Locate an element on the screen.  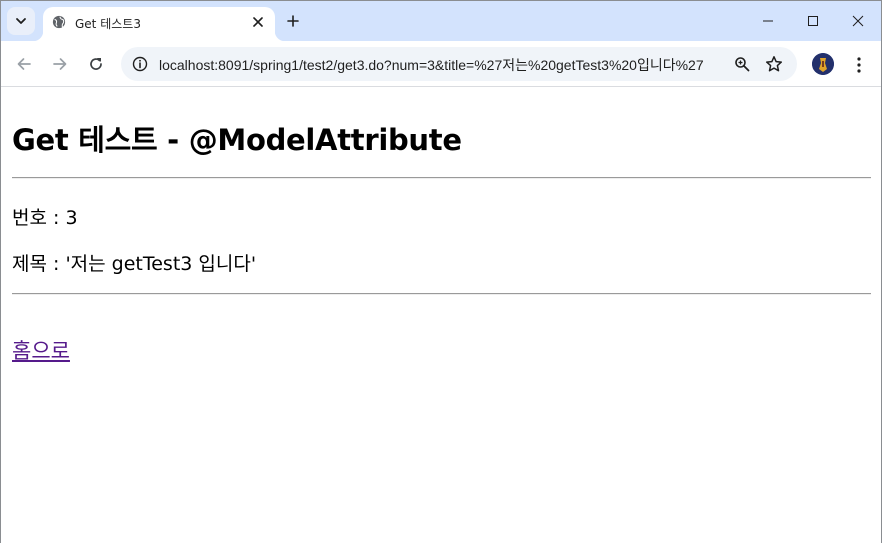
plus-icon is located at coordinates (293, 21).